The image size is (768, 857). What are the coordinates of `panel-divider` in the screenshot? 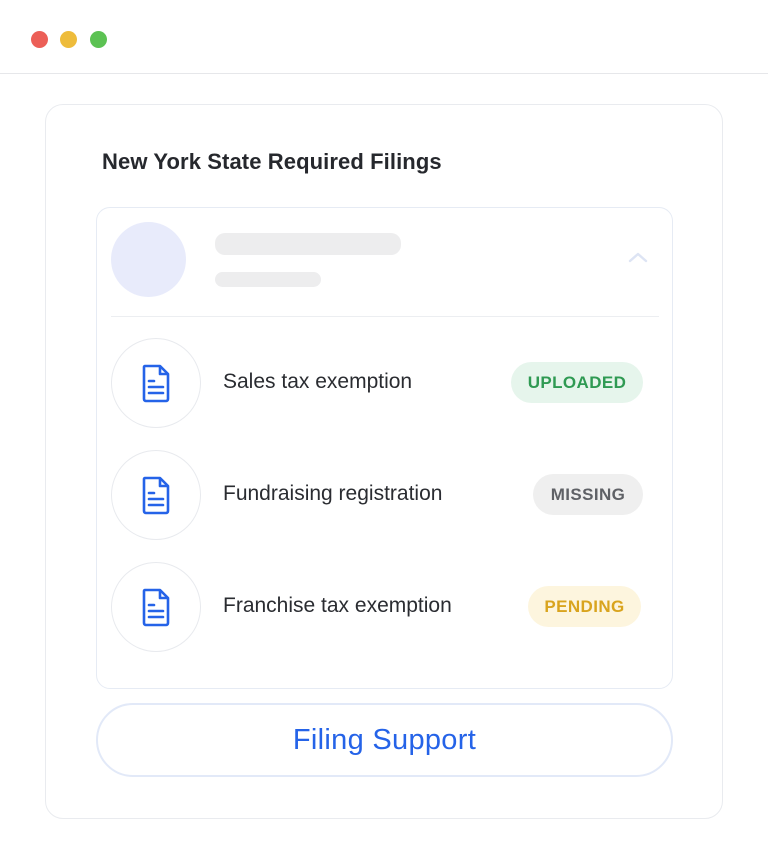 It's located at (385, 316).